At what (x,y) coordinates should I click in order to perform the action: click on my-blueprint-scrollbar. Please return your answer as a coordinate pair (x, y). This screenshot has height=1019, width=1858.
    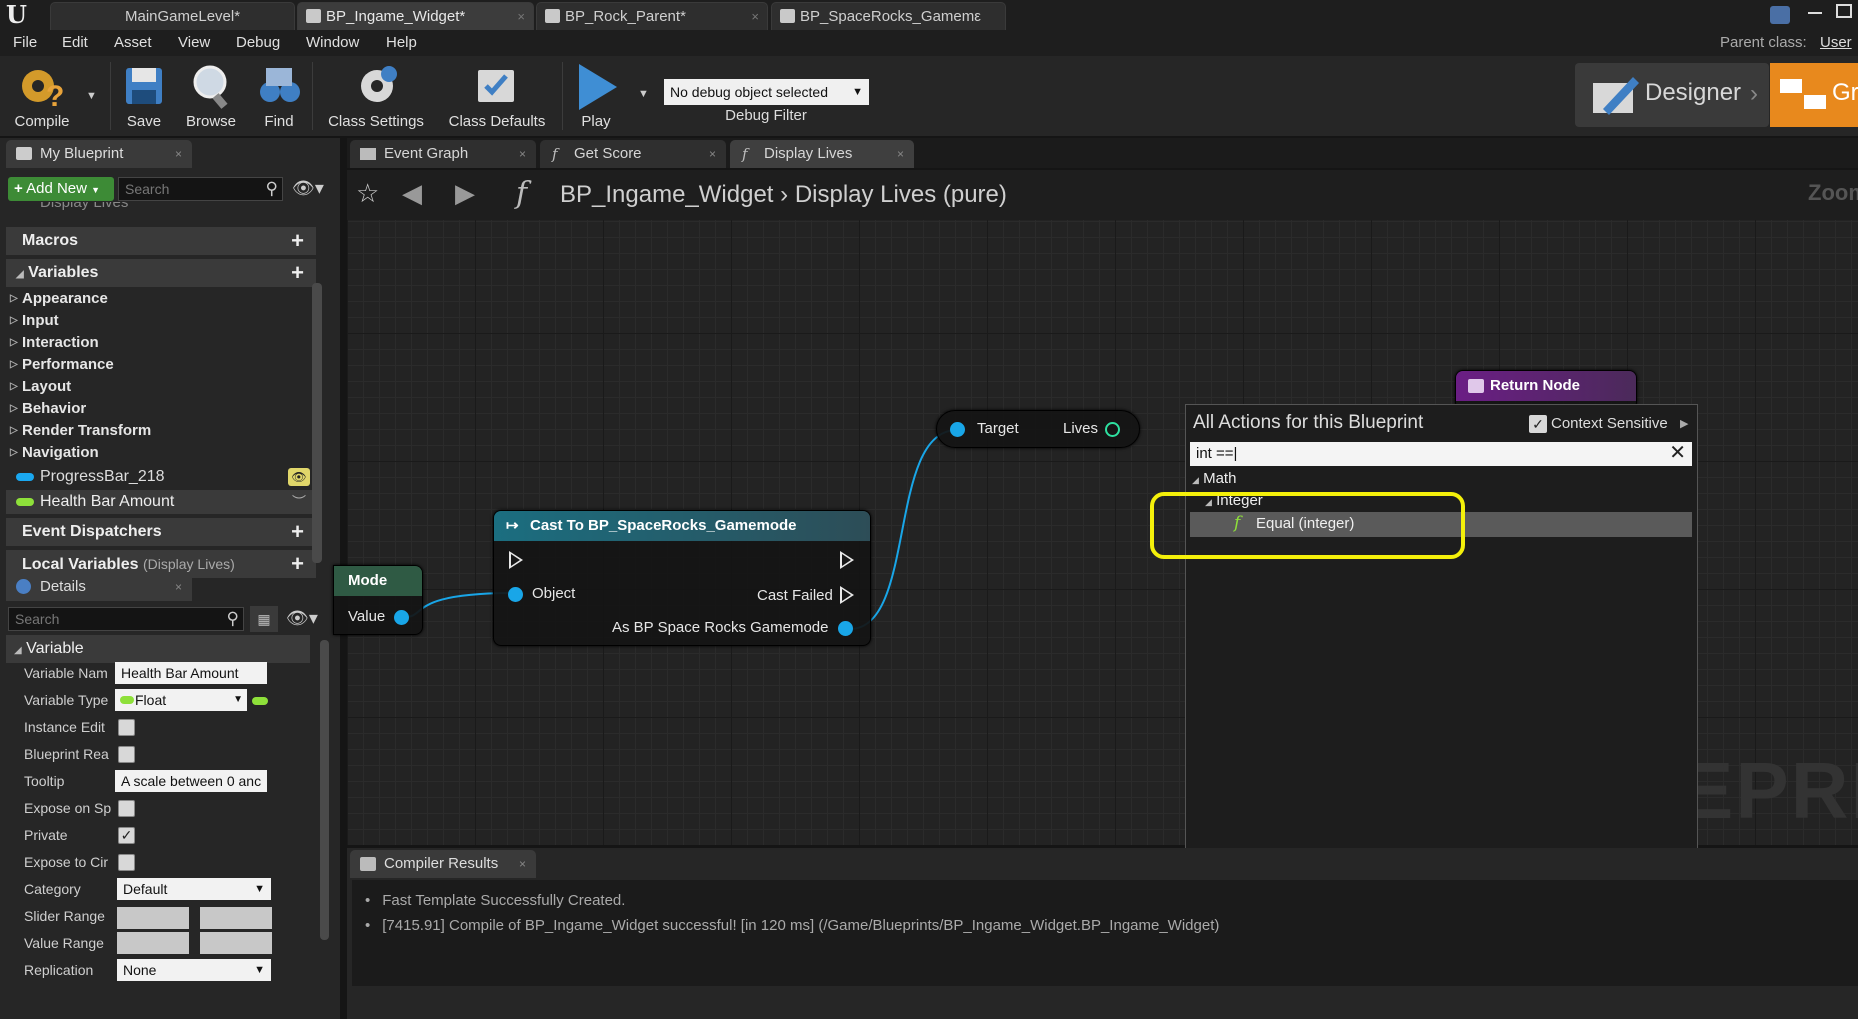
    Looking at the image, I should click on (317, 423).